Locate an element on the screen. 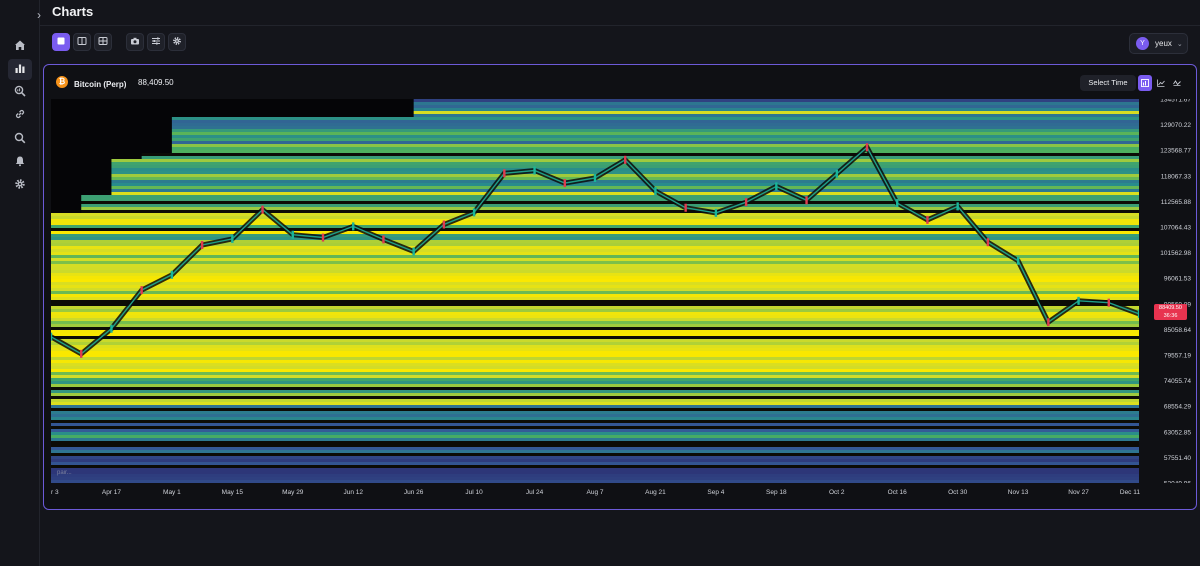 The height and width of the screenshot is (566, 1200). line-view-icon is located at coordinates (1161, 83).